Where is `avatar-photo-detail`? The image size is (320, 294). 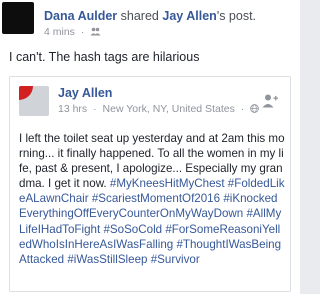
avatar-photo-detail is located at coordinates (26, 93).